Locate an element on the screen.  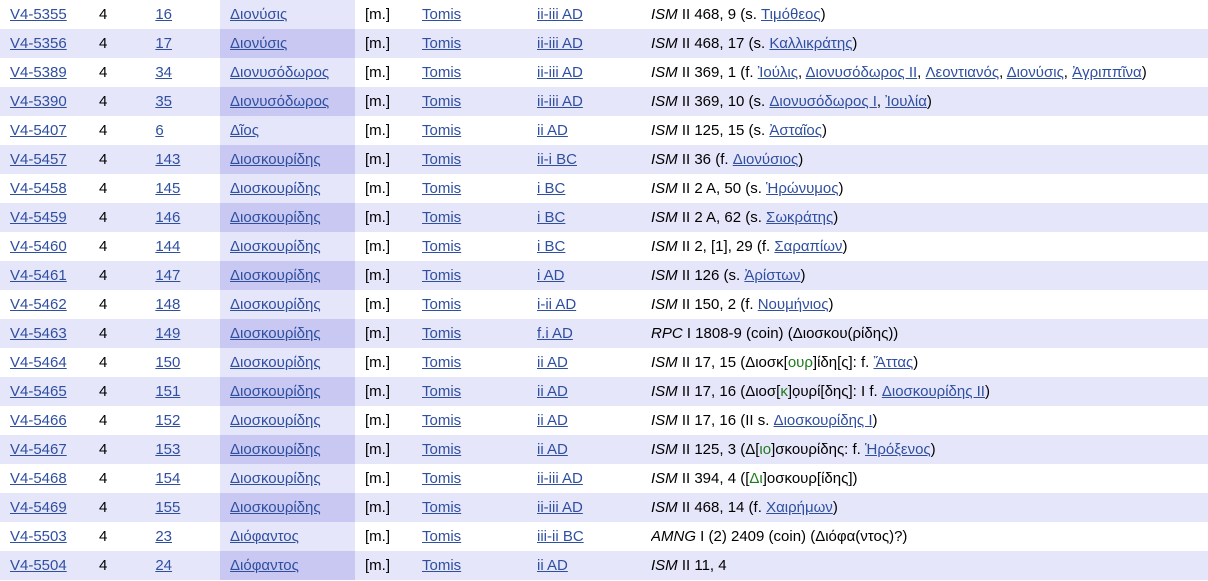
reference-person-link: Ἡρόξενος is located at coordinates (898, 449).